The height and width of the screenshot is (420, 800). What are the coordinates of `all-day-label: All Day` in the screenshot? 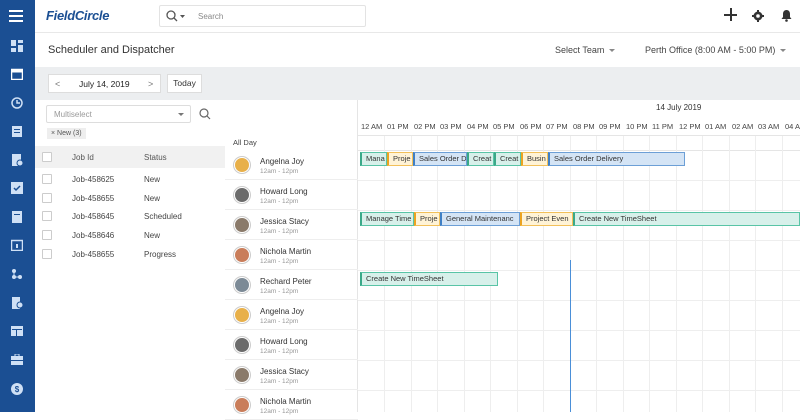 It's located at (245, 142).